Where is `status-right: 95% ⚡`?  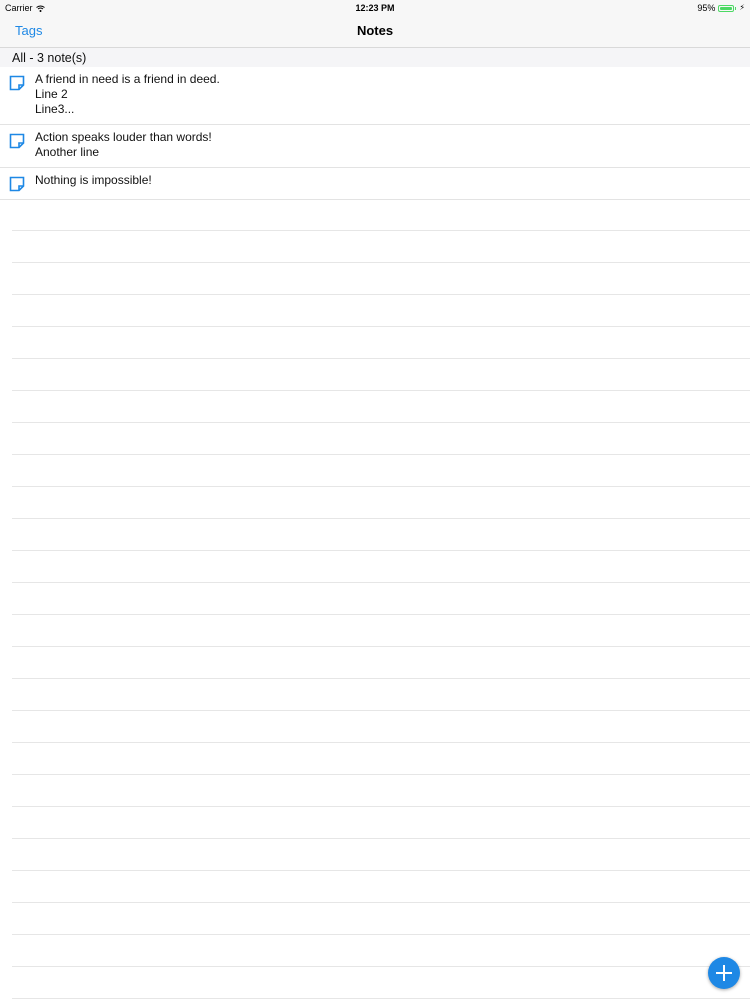
status-right: 95% ⚡ is located at coordinates (721, 8).